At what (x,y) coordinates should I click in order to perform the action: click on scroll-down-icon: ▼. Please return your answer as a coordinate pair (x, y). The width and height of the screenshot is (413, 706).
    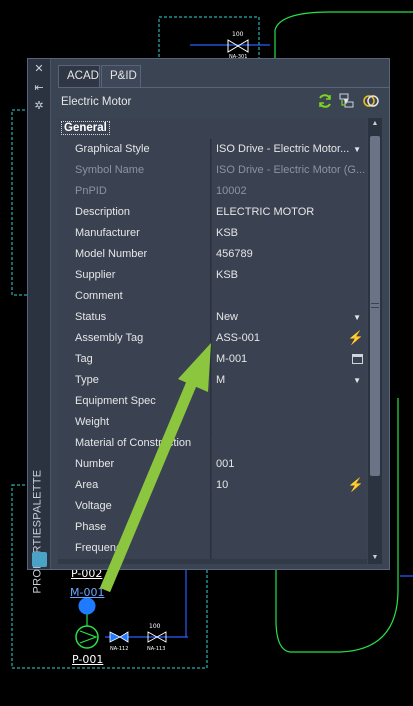
    Looking at the image, I should click on (375, 558).